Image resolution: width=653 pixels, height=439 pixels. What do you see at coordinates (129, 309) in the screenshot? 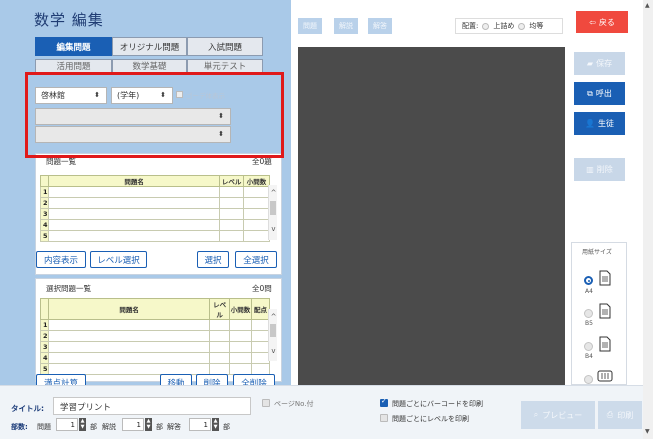
I see `column-header: 問題名` at bounding box center [129, 309].